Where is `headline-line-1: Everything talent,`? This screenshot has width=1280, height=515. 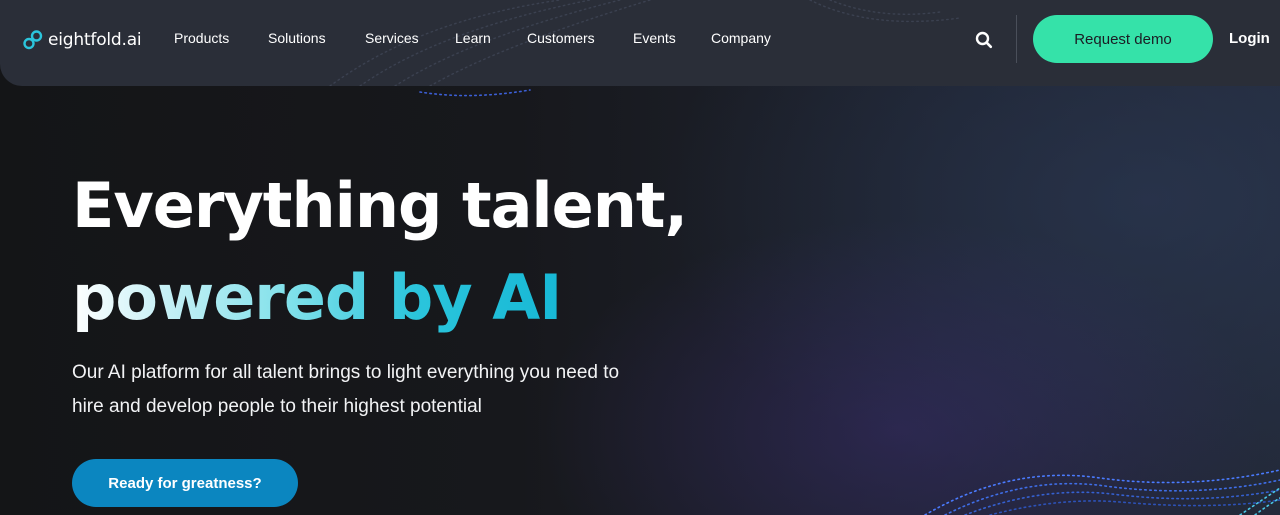 headline-line-1: Everything talent, is located at coordinates (380, 205).